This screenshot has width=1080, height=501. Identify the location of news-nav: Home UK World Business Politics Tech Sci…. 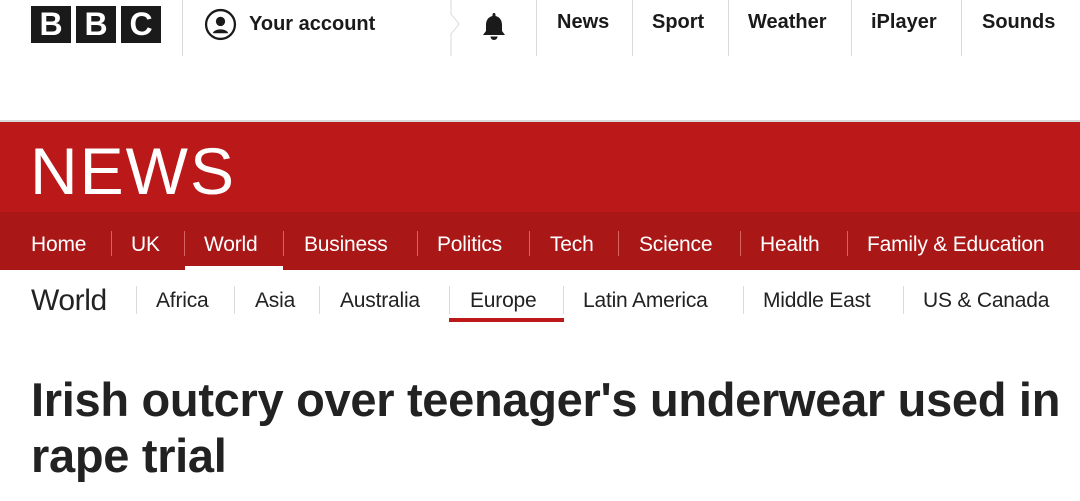
(540, 241).